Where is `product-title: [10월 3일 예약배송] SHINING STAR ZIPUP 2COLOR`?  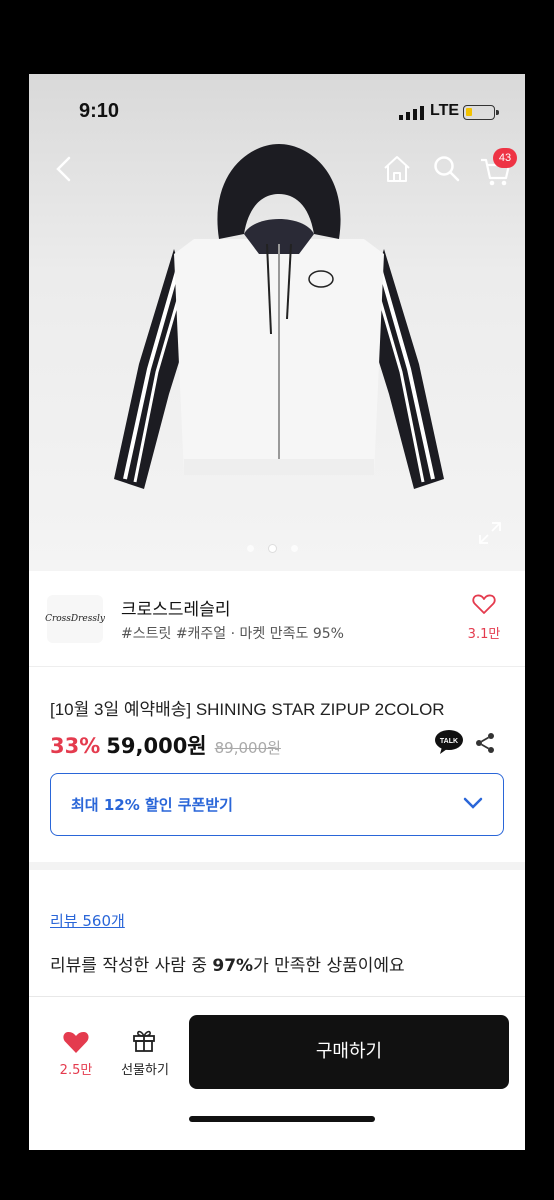 product-title: [10월 3일 예약배송] SHINING STAR ZIPUP 2COLOR is located at coordinates (247, 709).